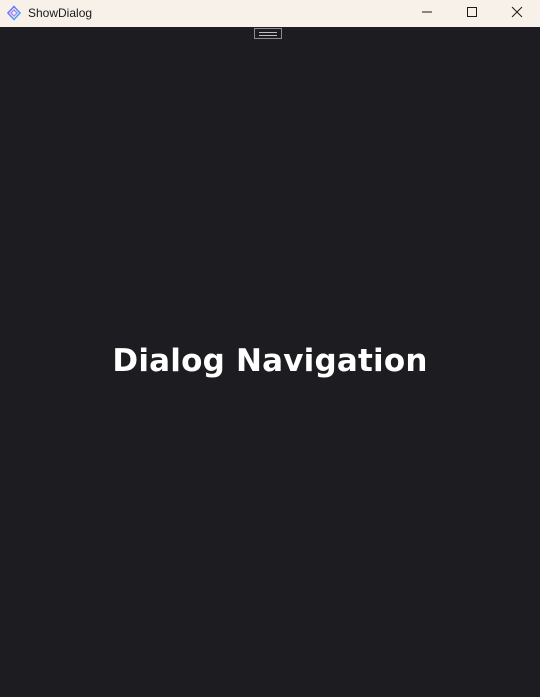 This screenshot has width=540, height=697. I want to click on minimize-icon, so click(427, 14).